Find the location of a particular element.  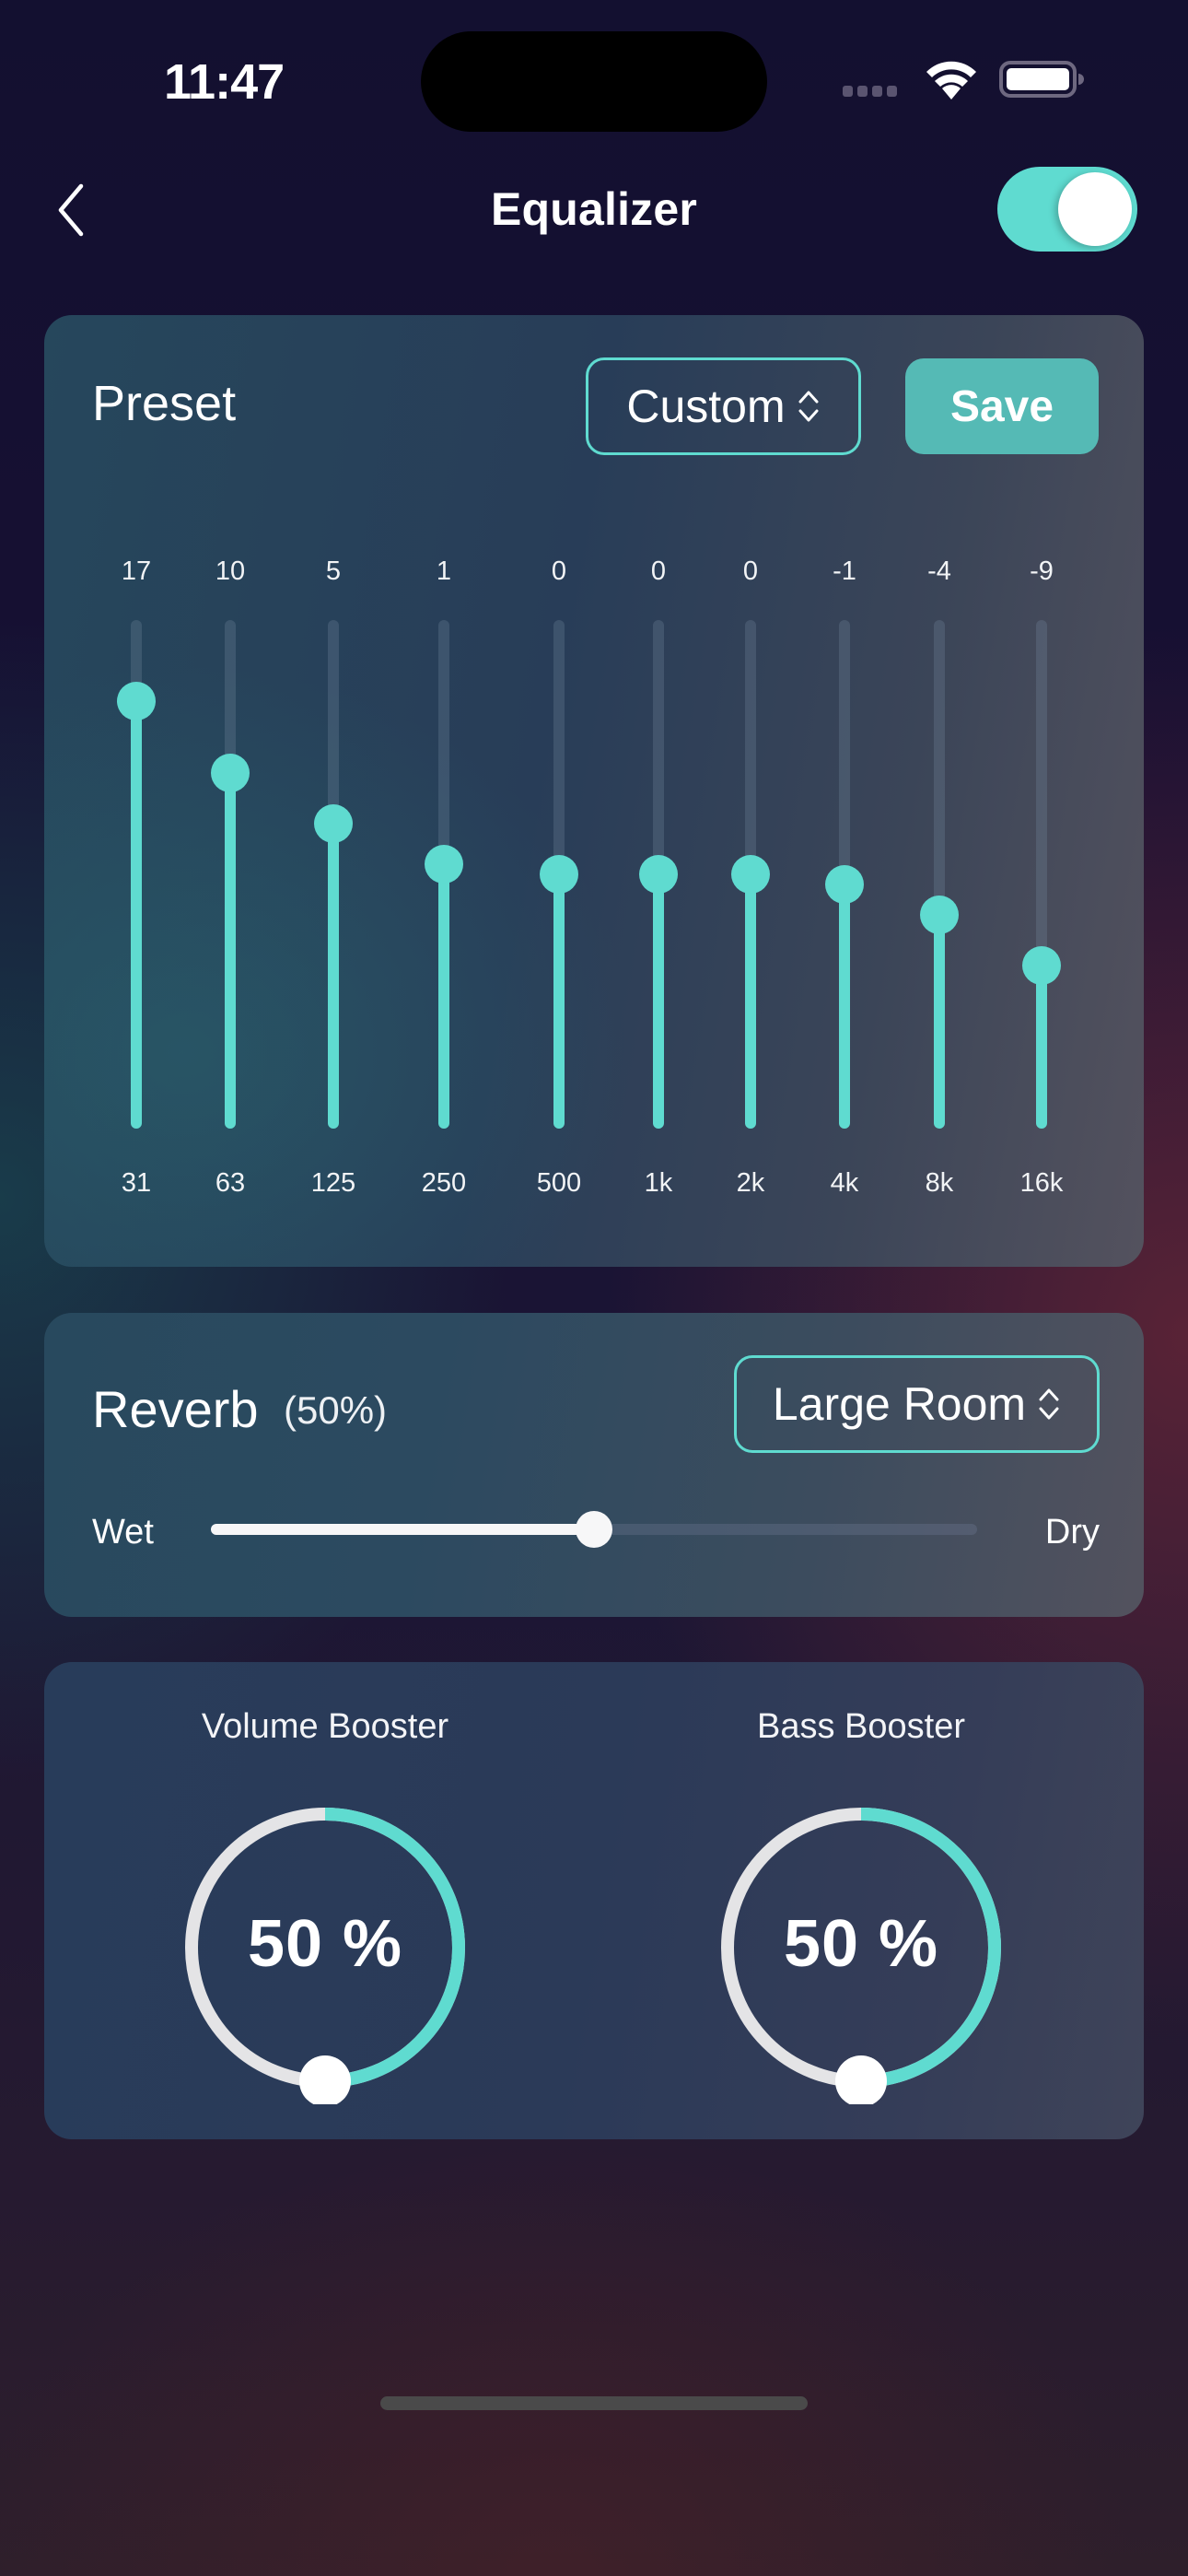

volume-booster-label: Volume Booster is located at coordinates (325, 1726).